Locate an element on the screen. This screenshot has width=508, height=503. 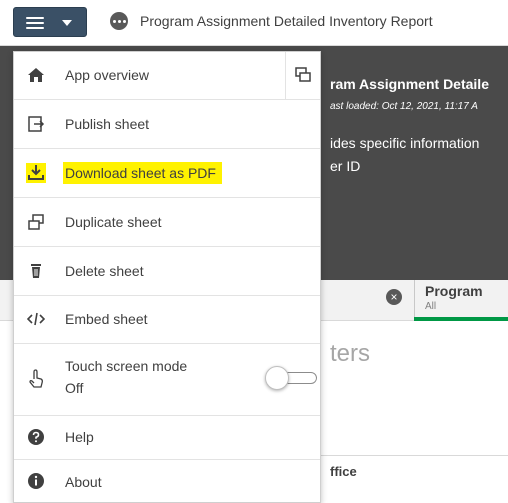
toggle-knob is located at coordinates (277, 378).